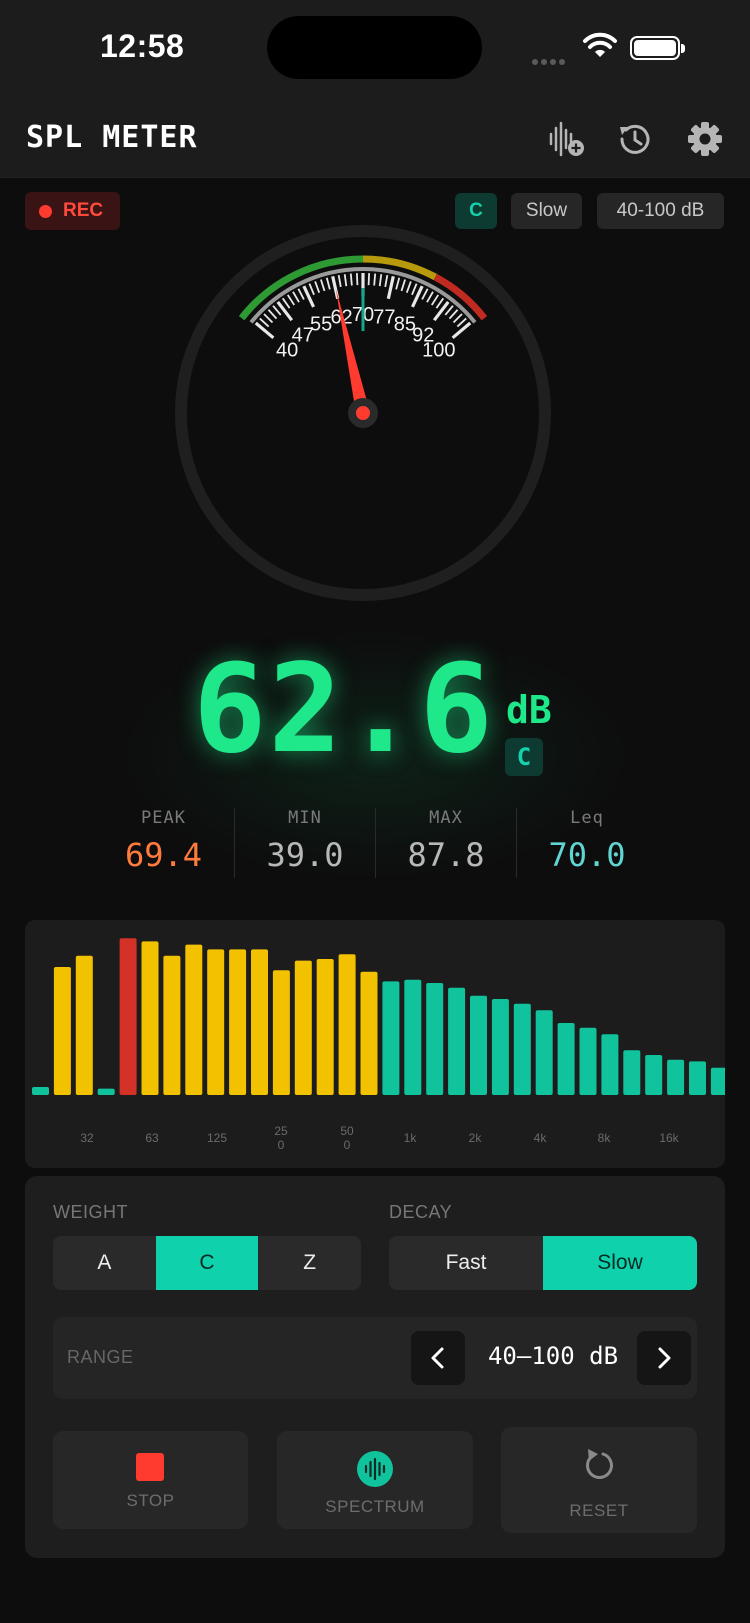 This screenshot has width=750, height=1623. Describe the element at coordinates (620, 1263) in the screenshot. I see `decay-option-slow: Slow` at that location.